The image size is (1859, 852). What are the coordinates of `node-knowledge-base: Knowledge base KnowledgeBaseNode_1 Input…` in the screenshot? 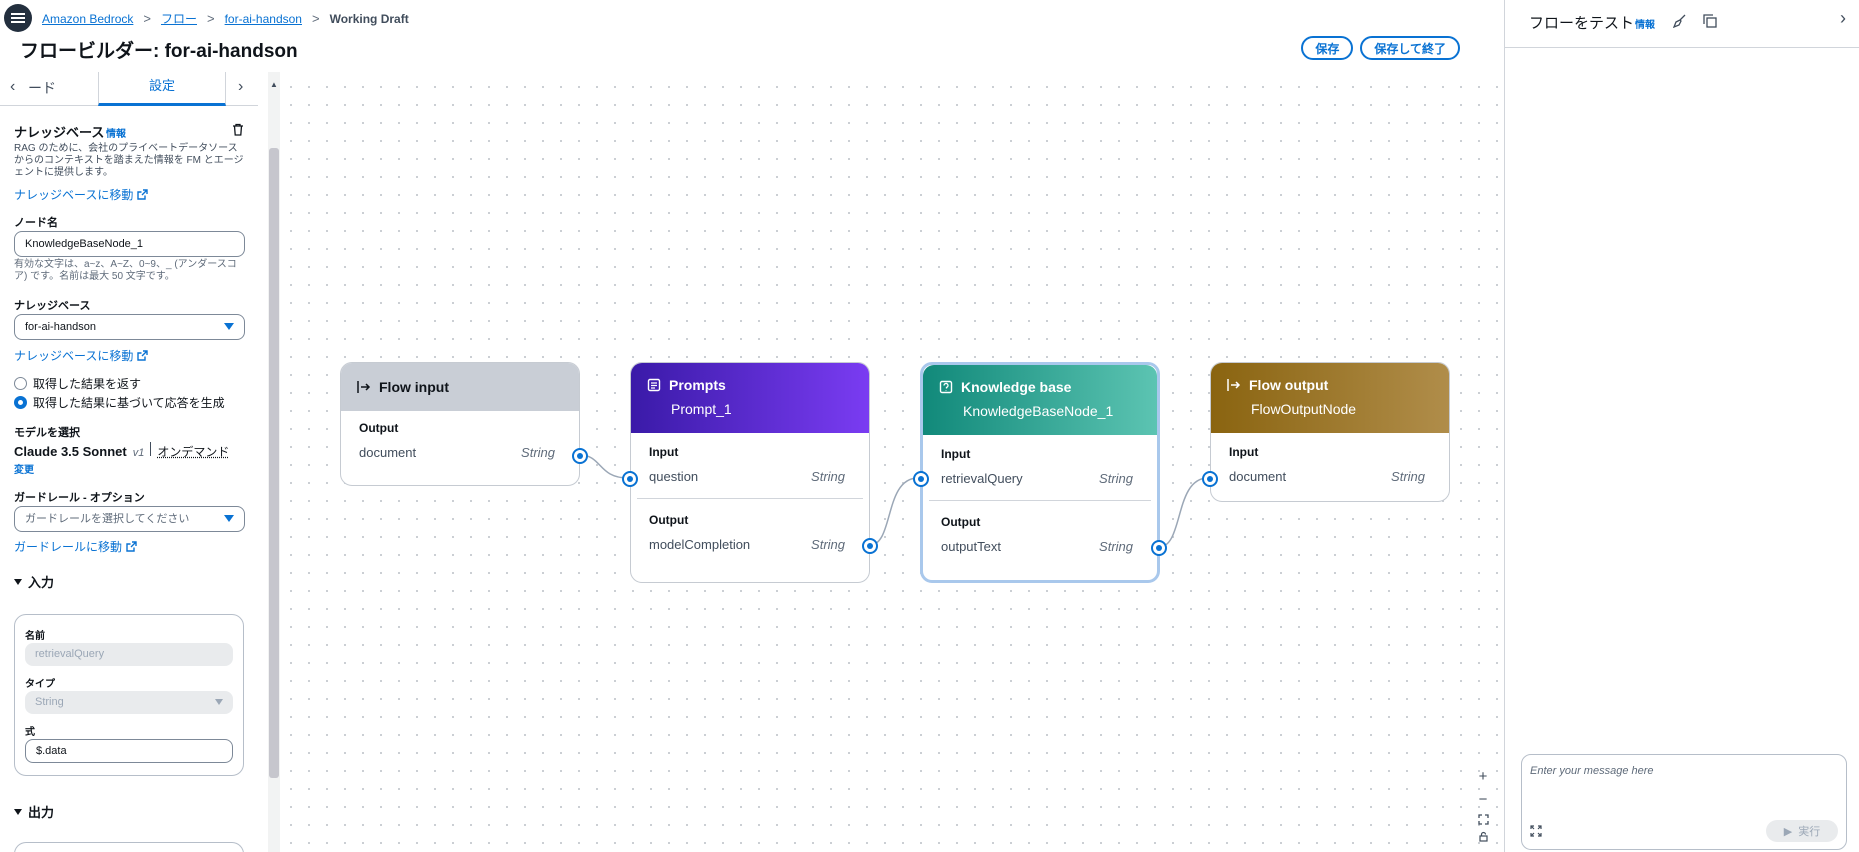 It's located at (1040, 472).